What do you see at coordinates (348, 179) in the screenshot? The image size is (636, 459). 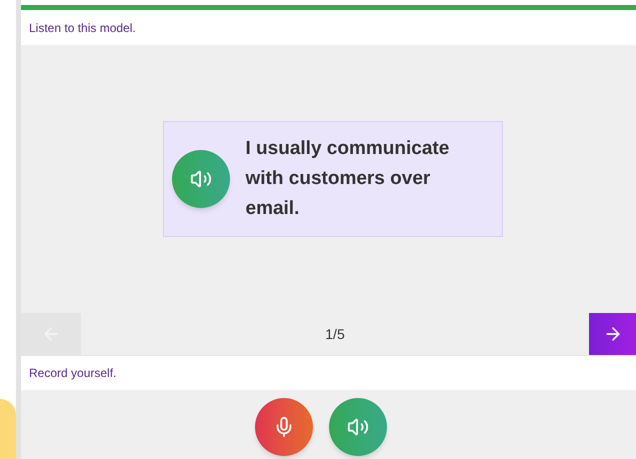 I see `sentence-text: I usually communicate with customers over email.` at bounding box center [348, 179].